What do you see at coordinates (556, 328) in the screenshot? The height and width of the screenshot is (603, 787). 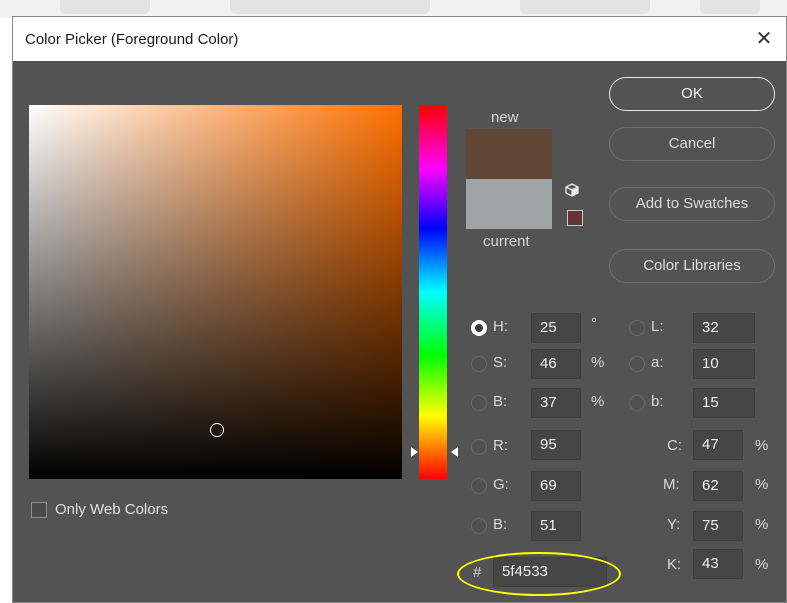 I see `hue-input: 25` at bounding box center [556, 328].